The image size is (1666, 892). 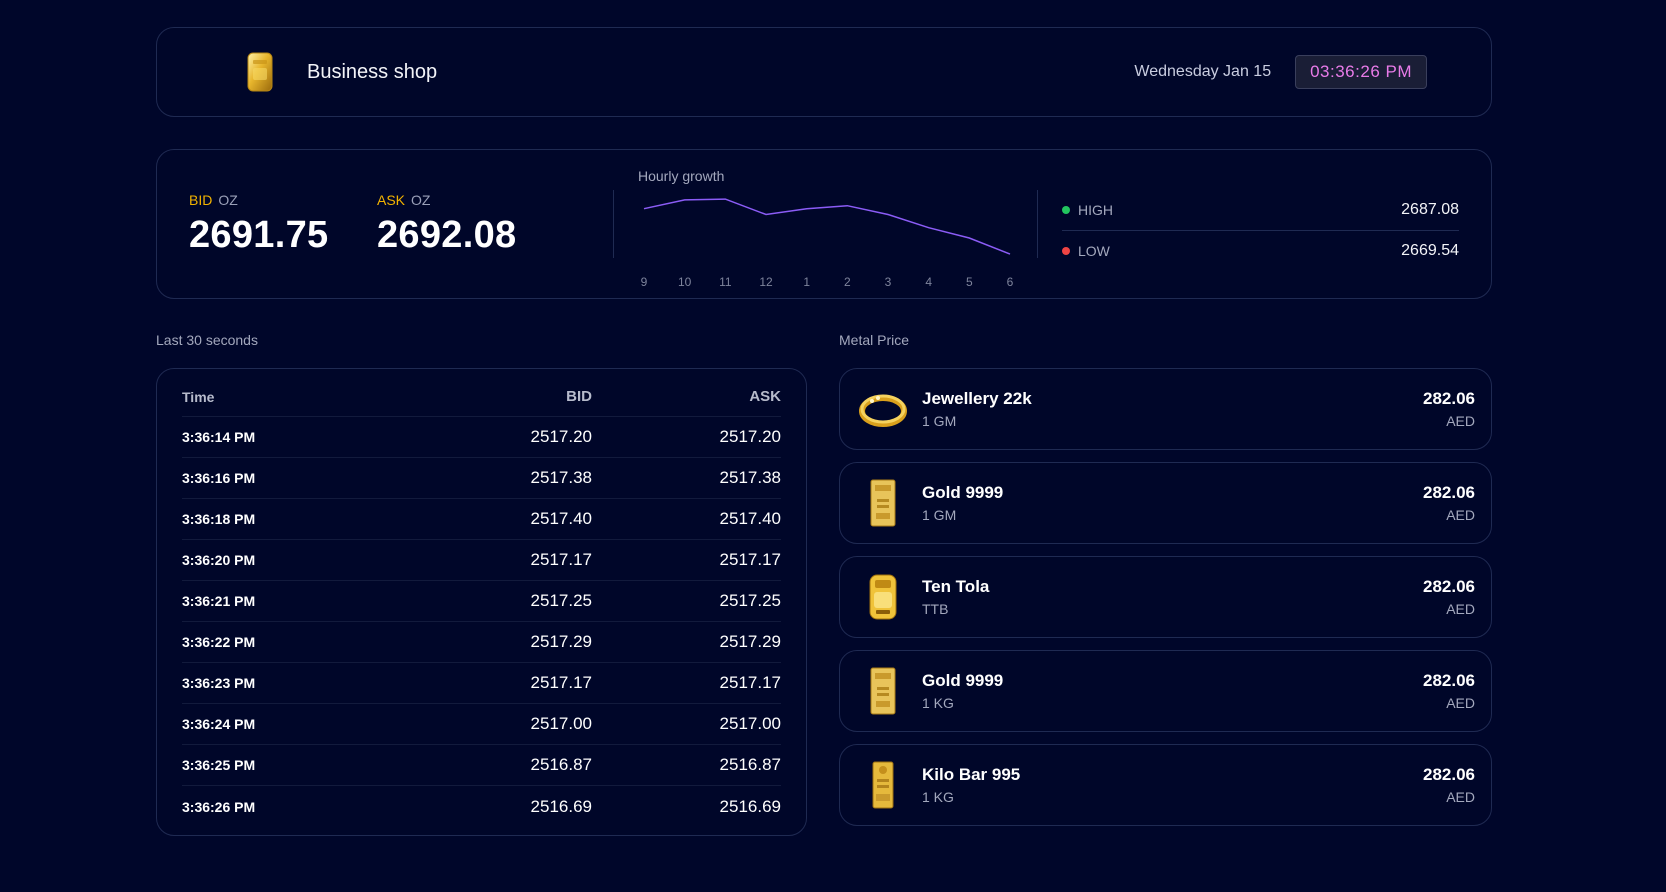 What do you see at coordinates (481, 642) in the screenshot?
I see `table-row: 3:36:22 PM 2517.29 2517.29` at bounding box center [481, 642].